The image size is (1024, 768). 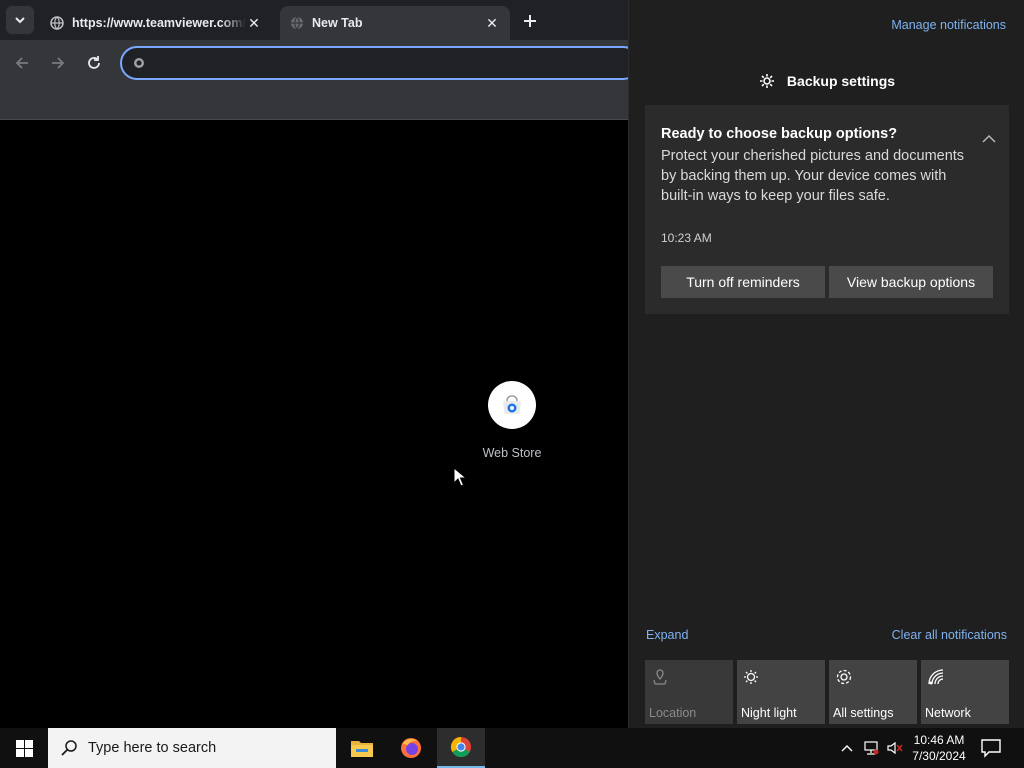 I want to click on taskbar-file-explorer, so click(x=362, y=748).